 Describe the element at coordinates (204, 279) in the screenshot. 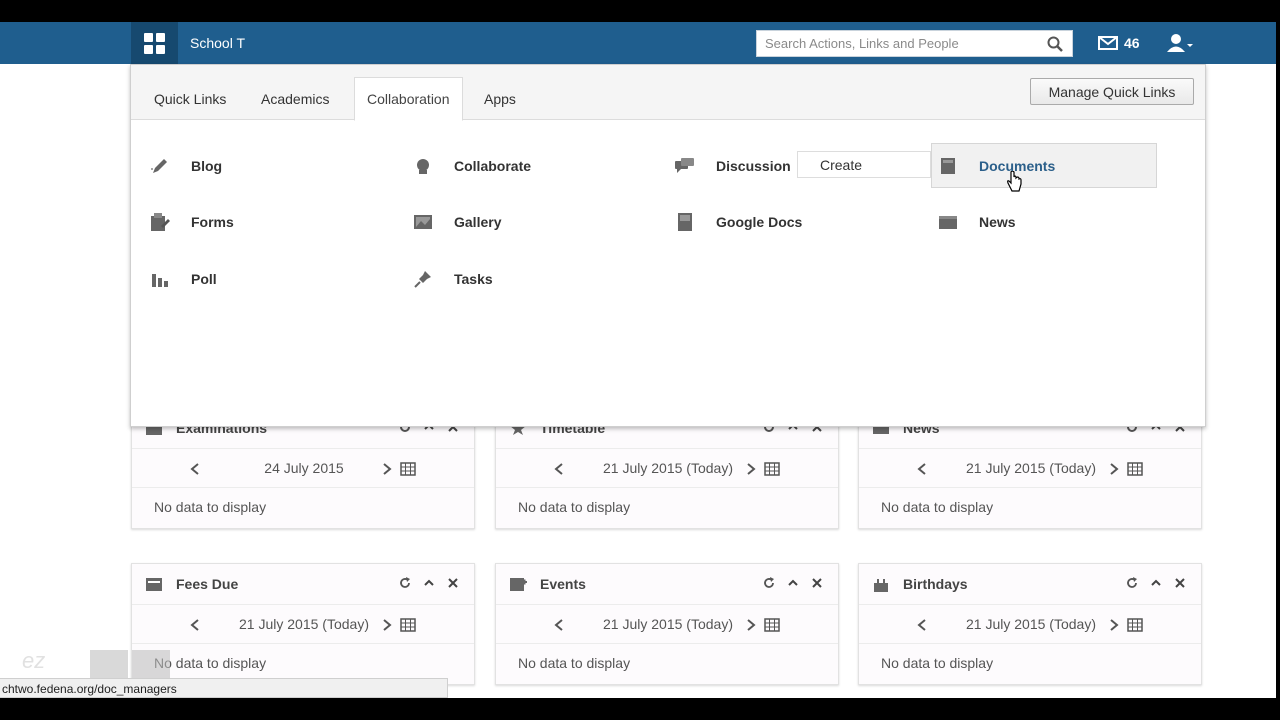

I see `menu-item-label: Poll` at that location.